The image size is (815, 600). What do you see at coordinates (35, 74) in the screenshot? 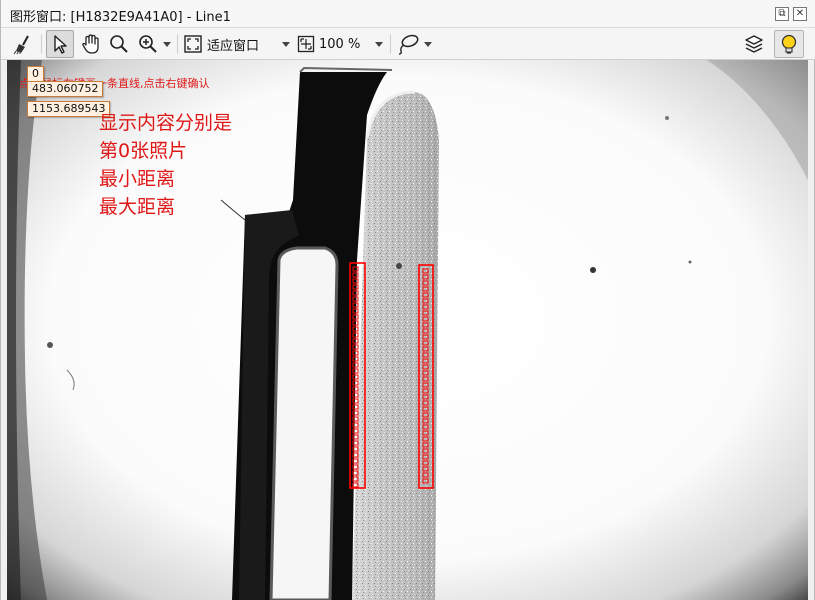
I see `image-index-tag: 0` at bounding box center [35, 74].